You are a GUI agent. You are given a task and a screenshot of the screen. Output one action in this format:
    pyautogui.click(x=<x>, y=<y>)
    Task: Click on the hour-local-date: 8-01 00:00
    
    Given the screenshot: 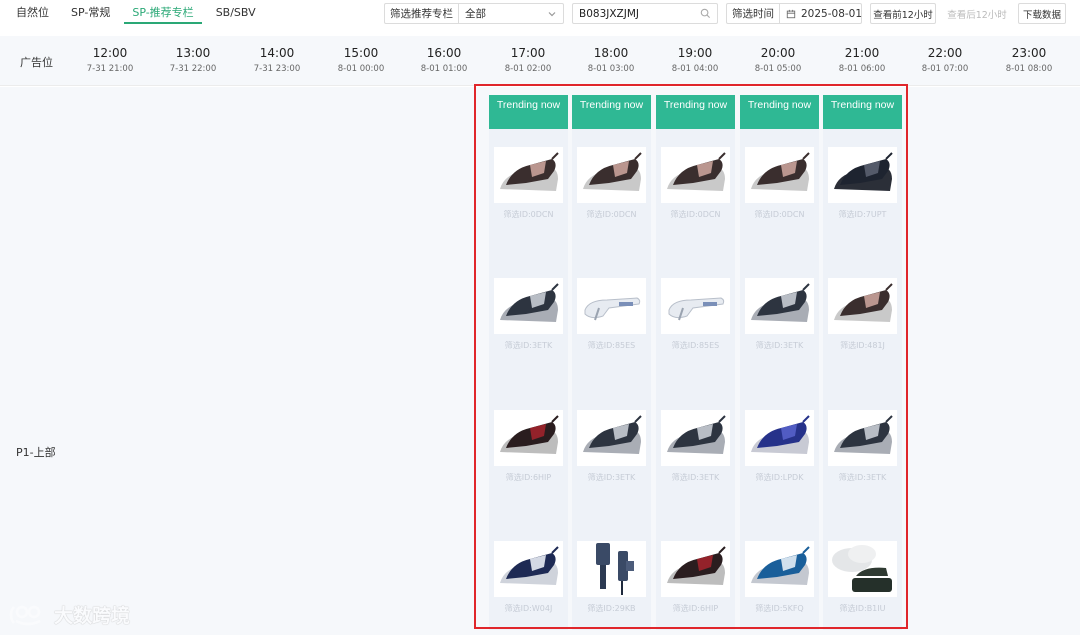 What is the action you would take?
    pyautogui.click(x=361, y=69)
    